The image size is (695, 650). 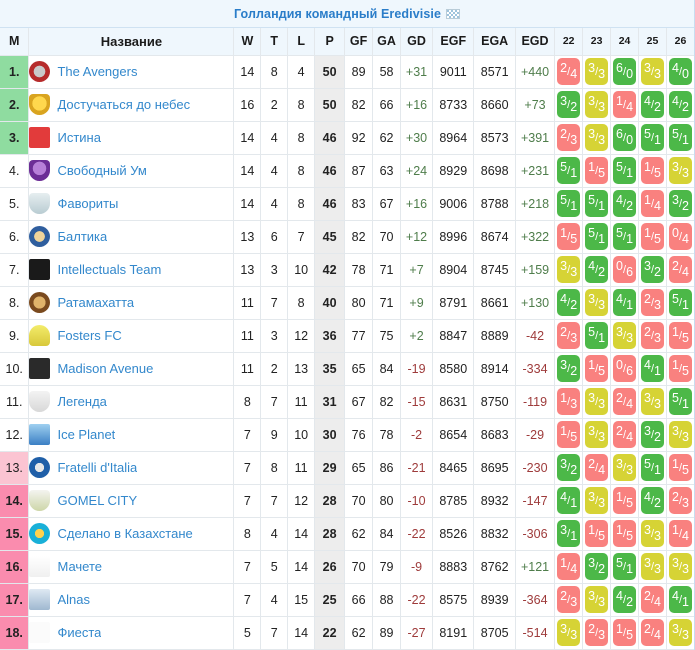 What do you see at coordinates (301, 42) in the screenshot?
I see `th-losses: L` at bounding box center [301, 42].